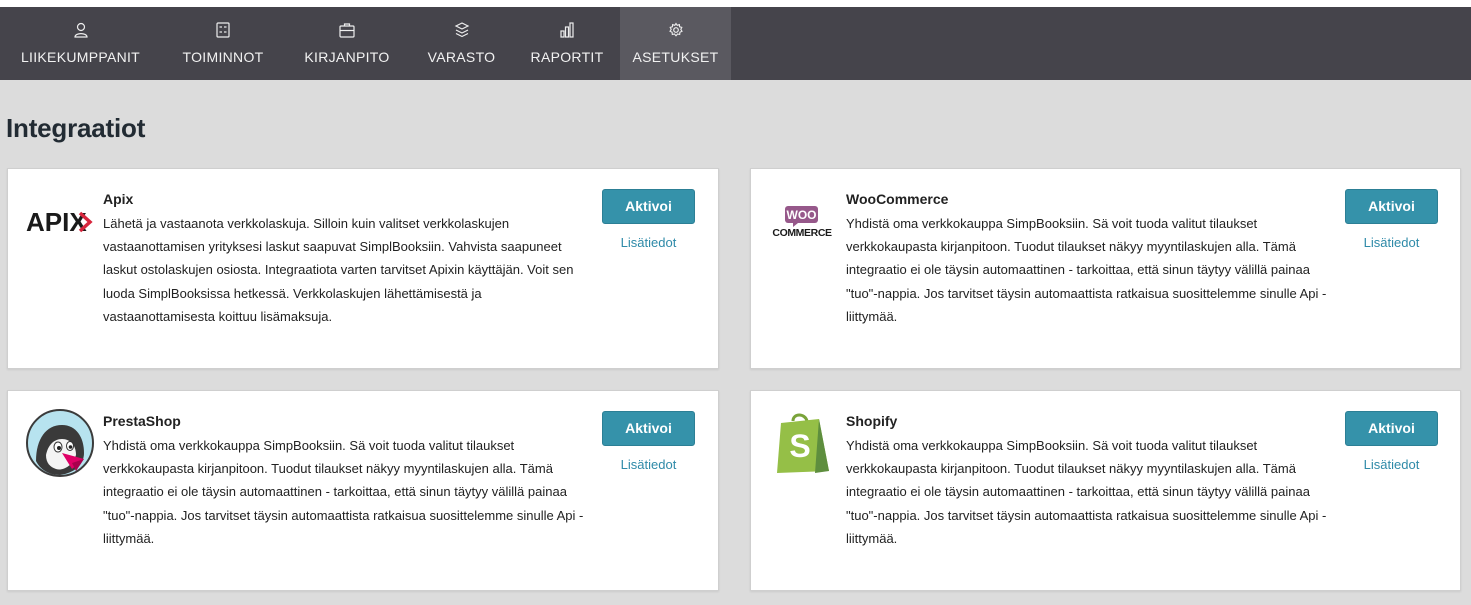 The image size is (1471, 605). I want to click on integration-name: WooCommerce, so click(897, 199).